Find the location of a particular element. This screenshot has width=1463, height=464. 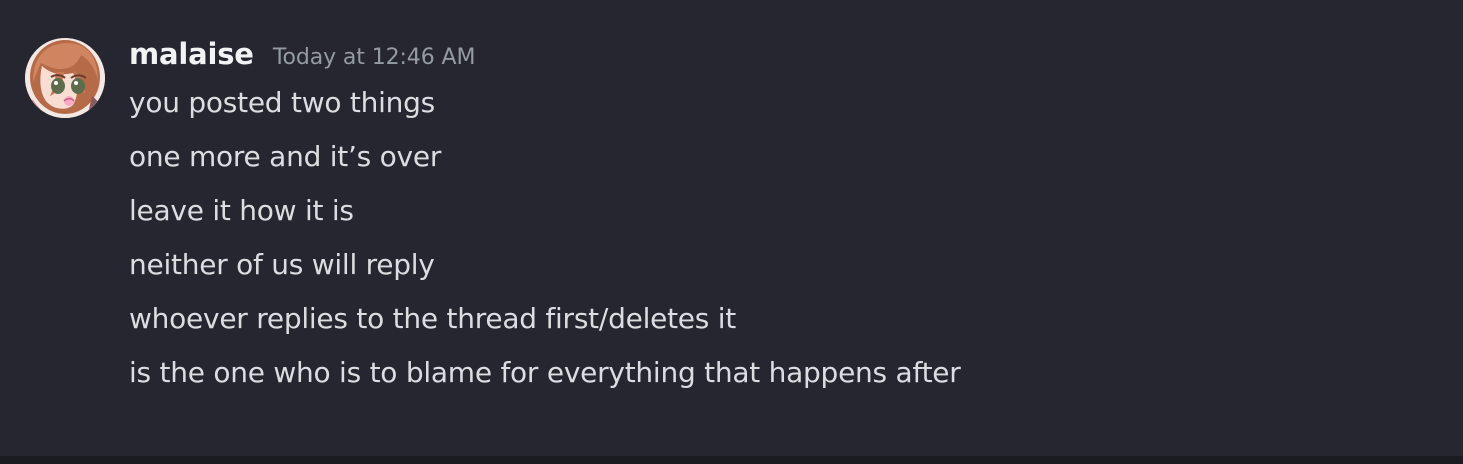

anime-avatar-icon is located at coordinates (65, 78).